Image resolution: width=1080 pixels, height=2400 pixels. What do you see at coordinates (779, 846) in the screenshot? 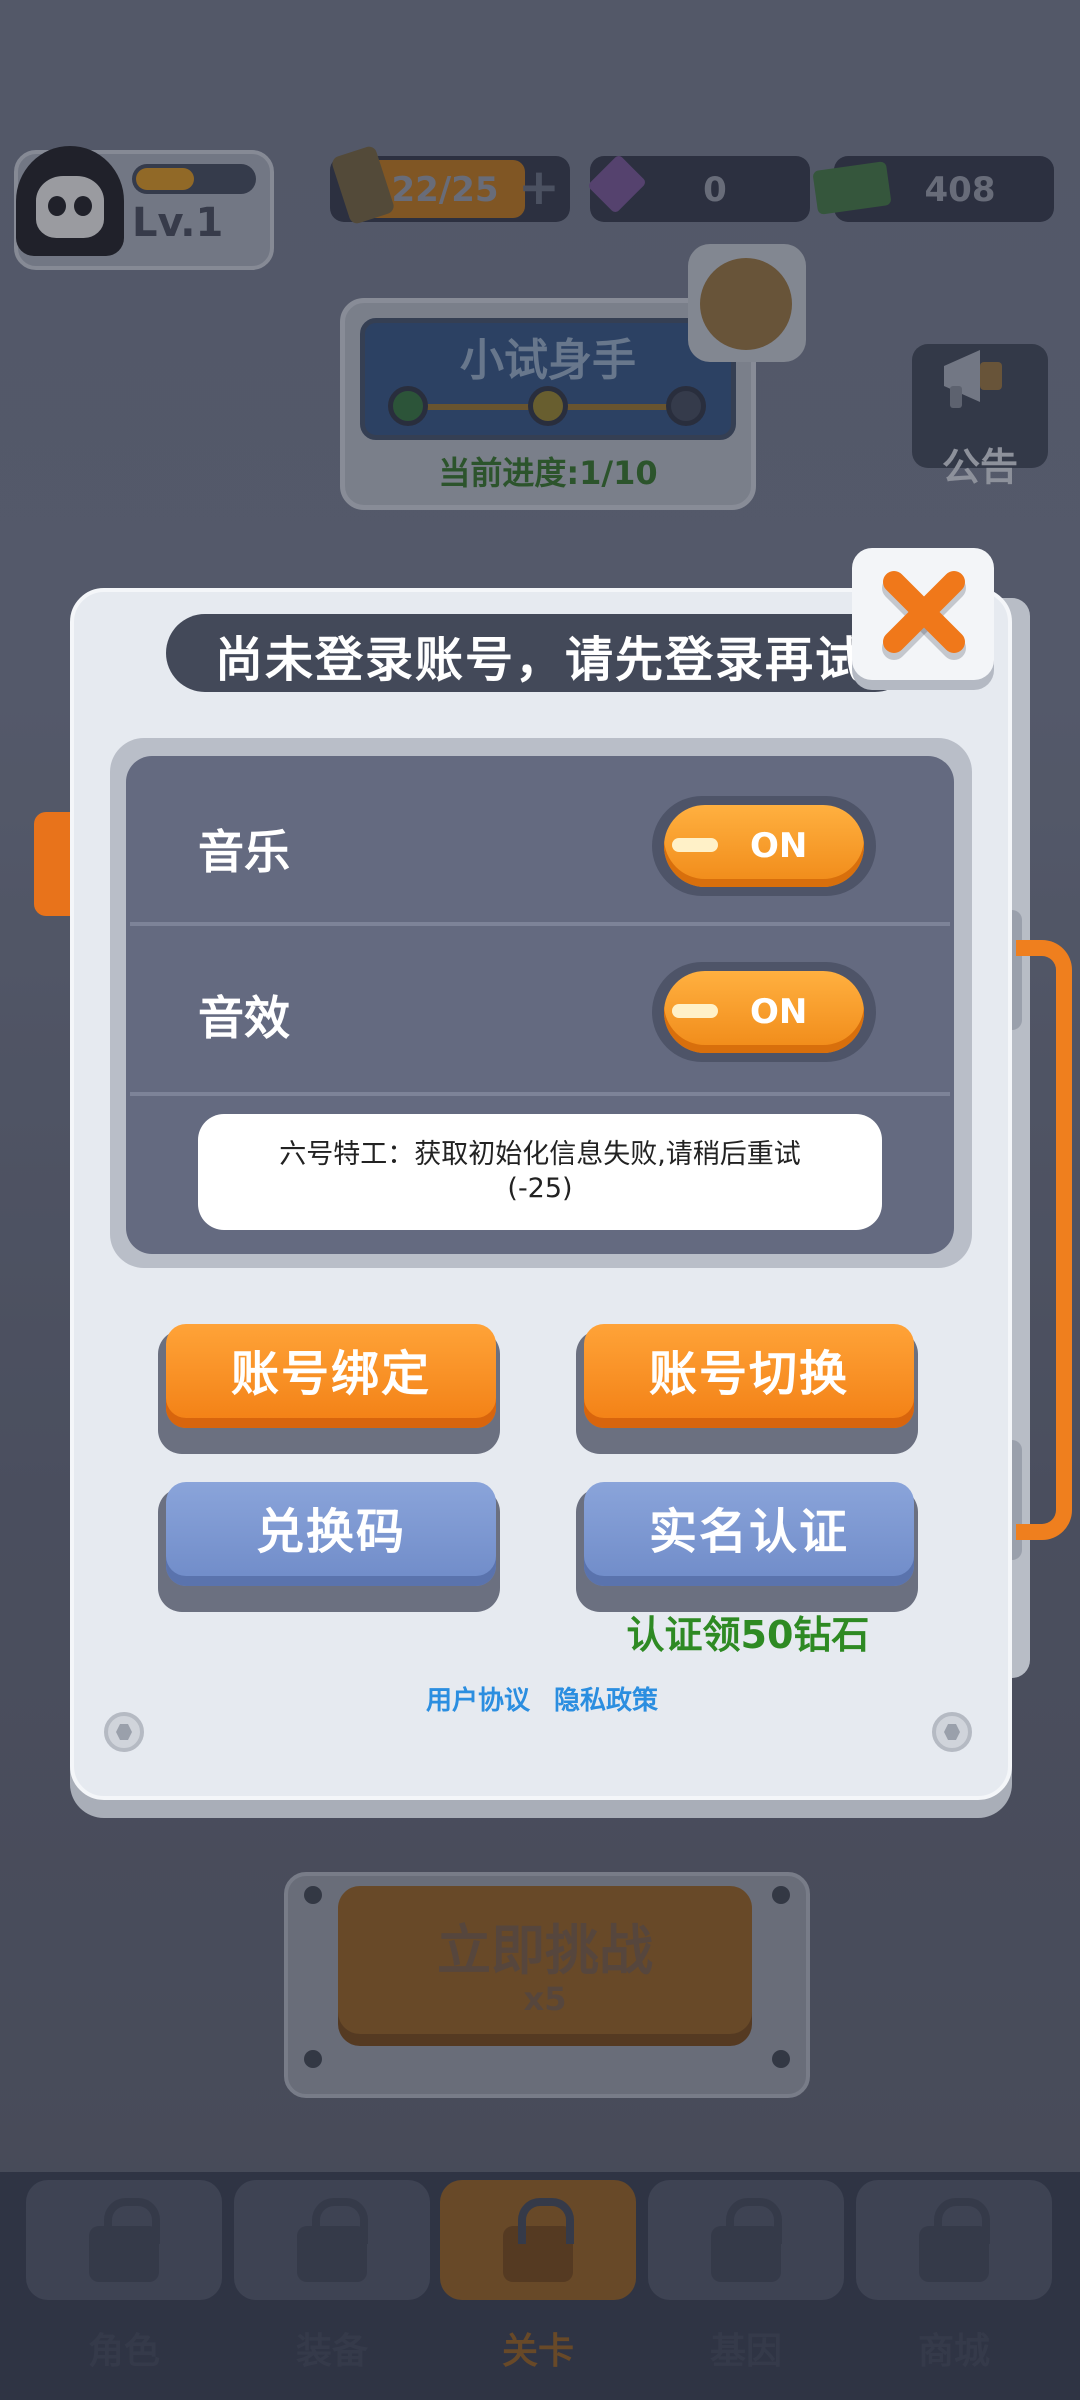
I see `music-toggle-state: ON` at bounding box center [779, 846].